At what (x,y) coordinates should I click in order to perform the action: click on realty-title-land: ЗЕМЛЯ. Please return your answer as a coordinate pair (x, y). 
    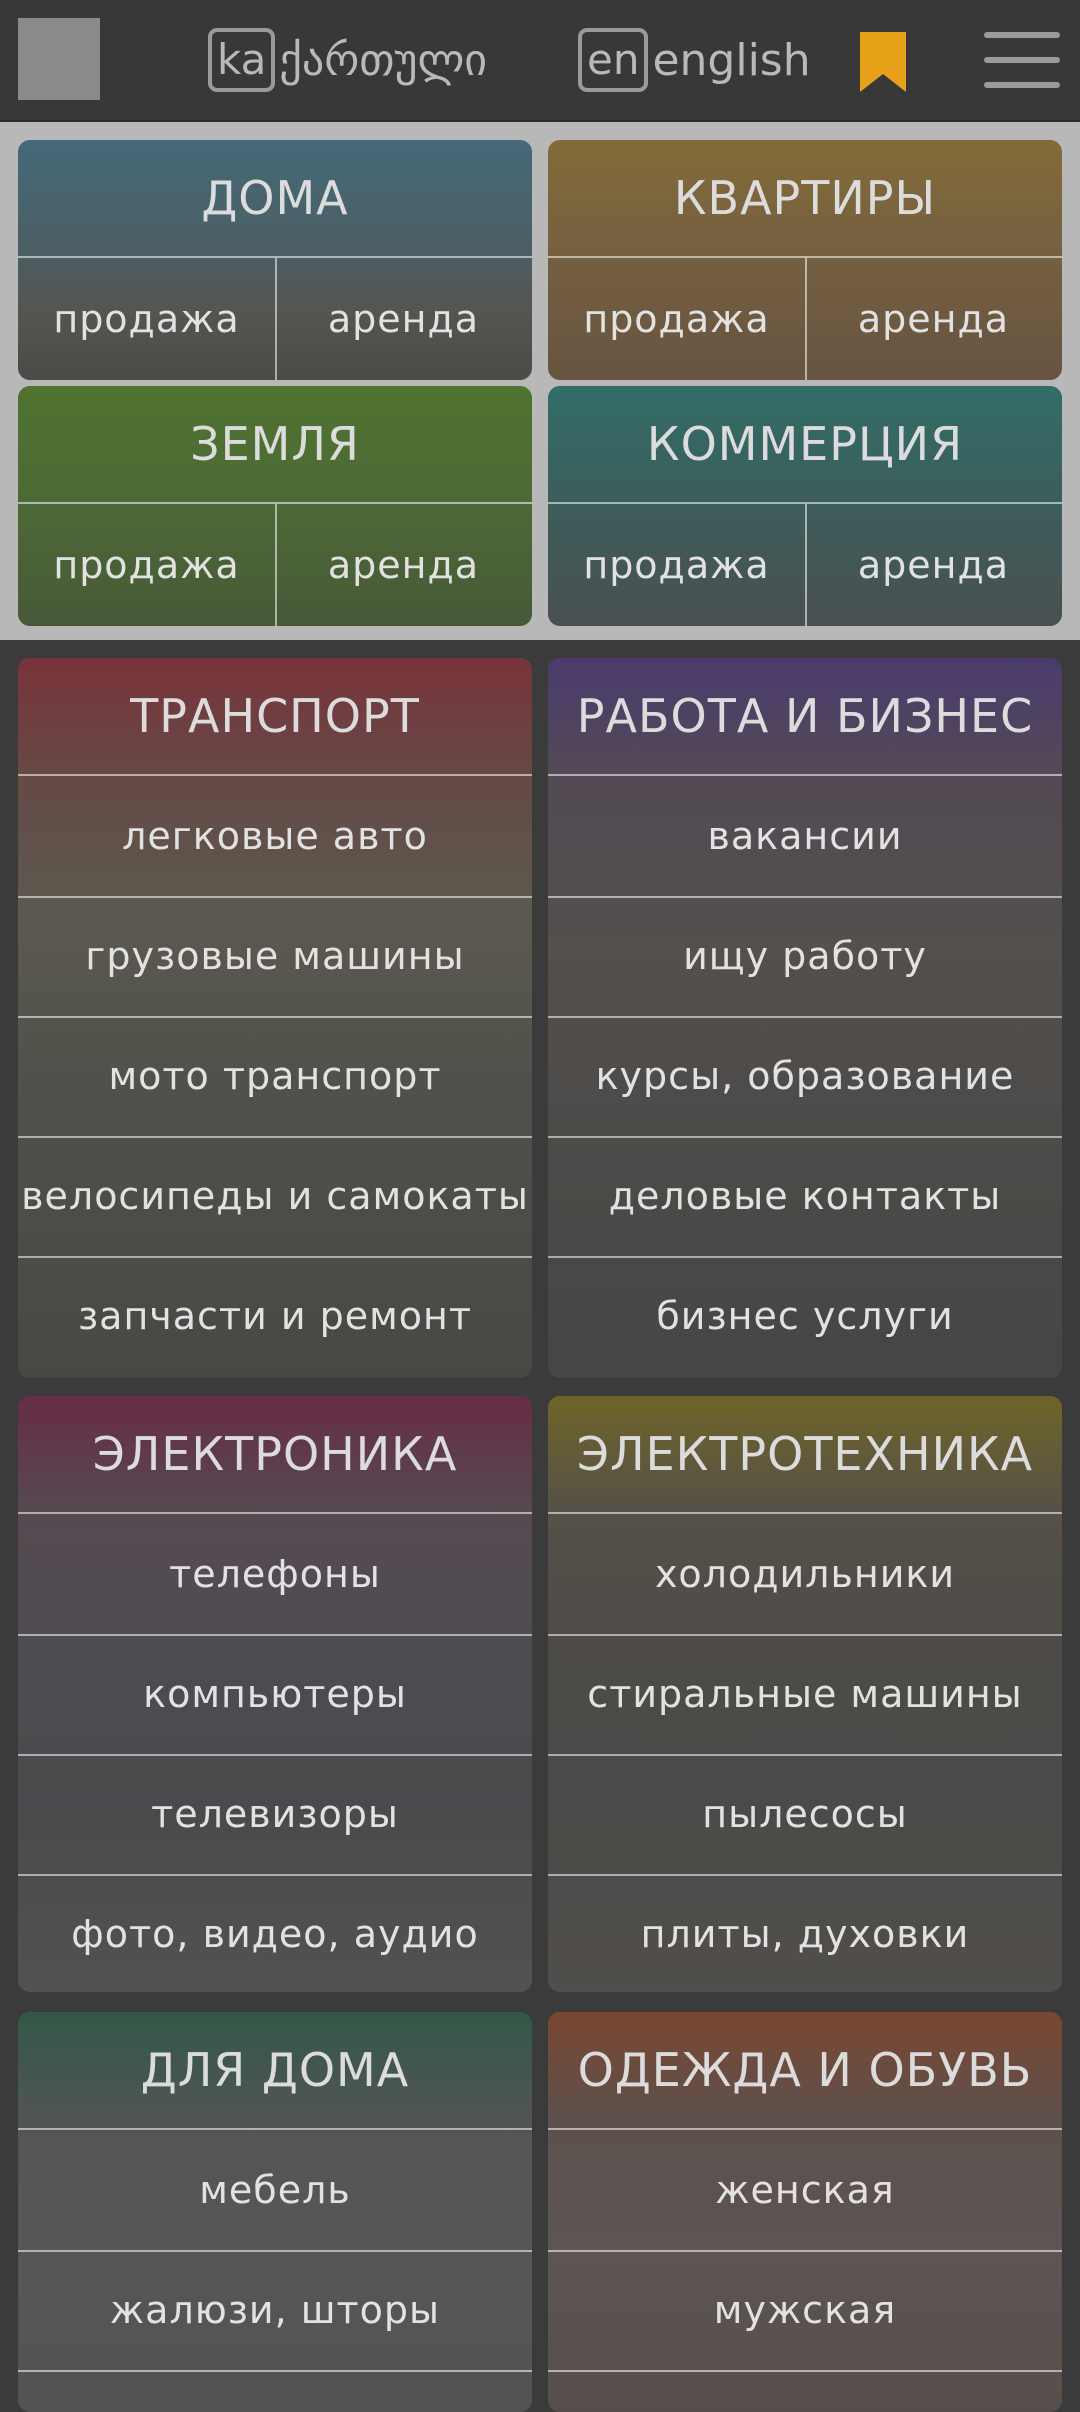
    Looking at the image, I should click on (275, 445).